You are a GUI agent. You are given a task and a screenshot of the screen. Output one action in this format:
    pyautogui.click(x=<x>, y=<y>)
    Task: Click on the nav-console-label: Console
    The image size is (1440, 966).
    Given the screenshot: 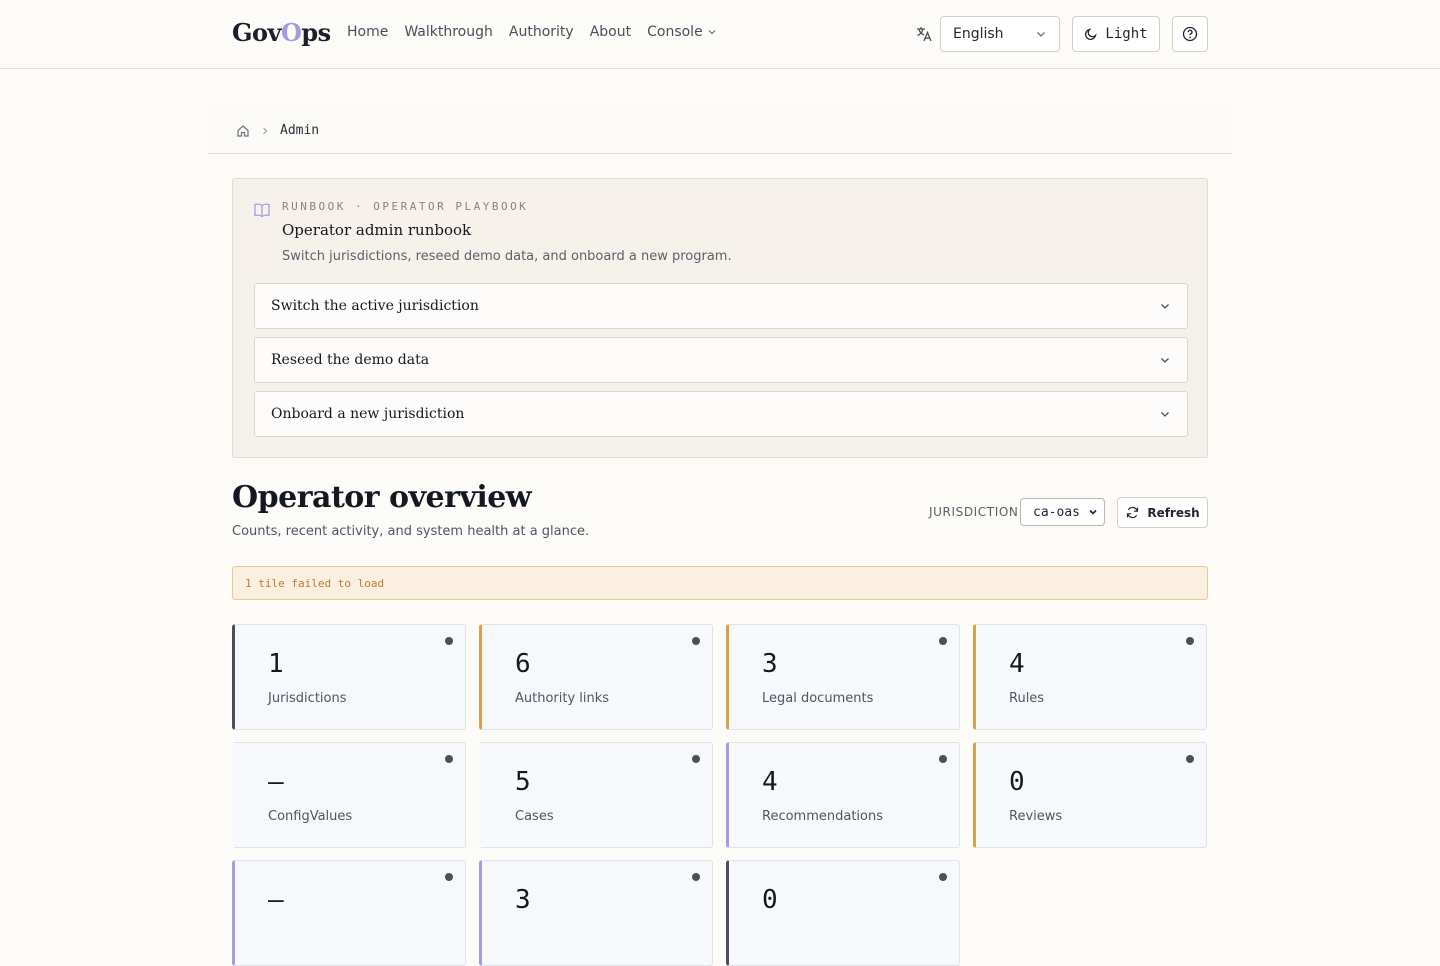 What is the action you would take?
    pyautogui.click(x=675, y=32)
    